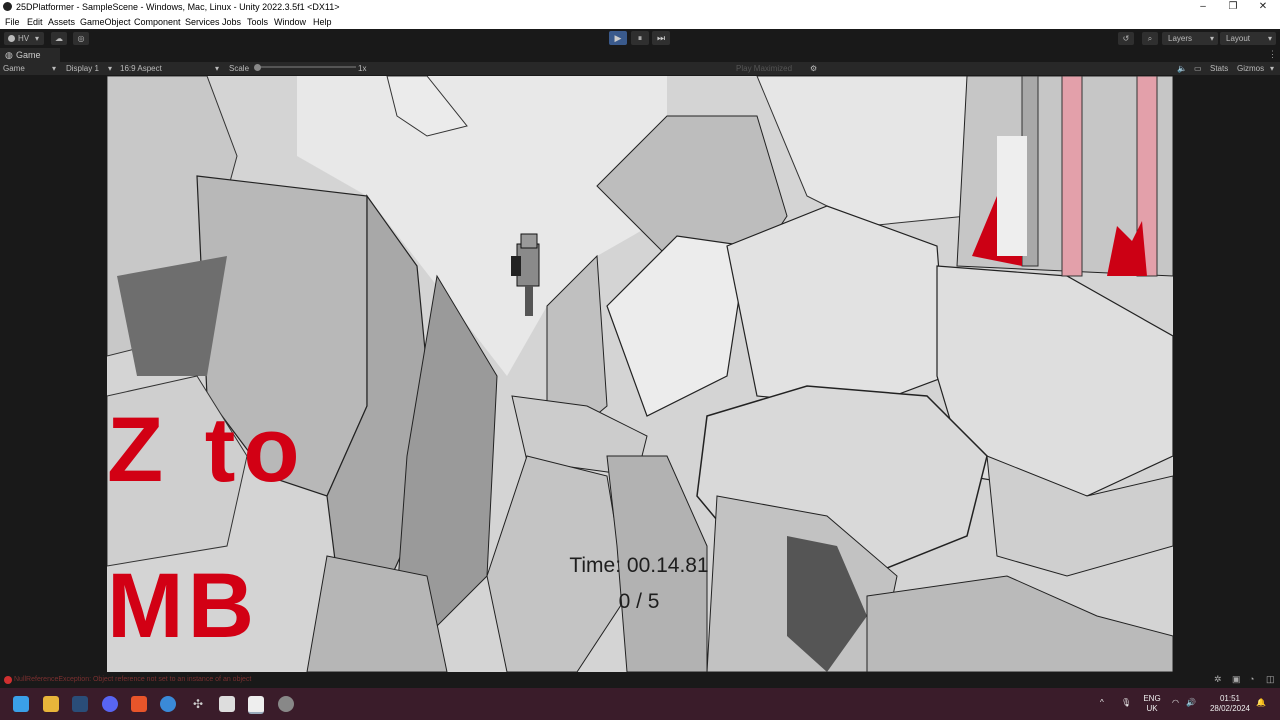 Image resolution: width=1280 pixels, height=720 pixels. What do you see at coordinates (1233, 7) in the screenshot?
I see `maximize-button: ❐` at bounding box center [1233, 7].